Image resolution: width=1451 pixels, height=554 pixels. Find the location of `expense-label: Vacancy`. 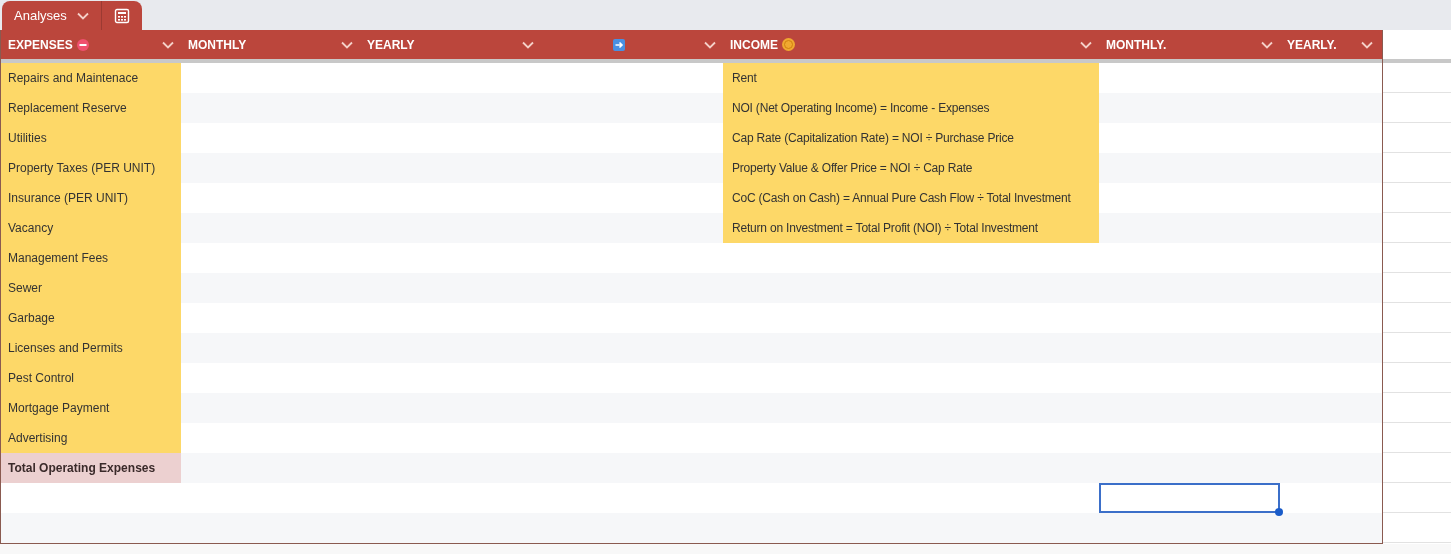

expense-label: Vacancy is located at coordinates (31, 228).